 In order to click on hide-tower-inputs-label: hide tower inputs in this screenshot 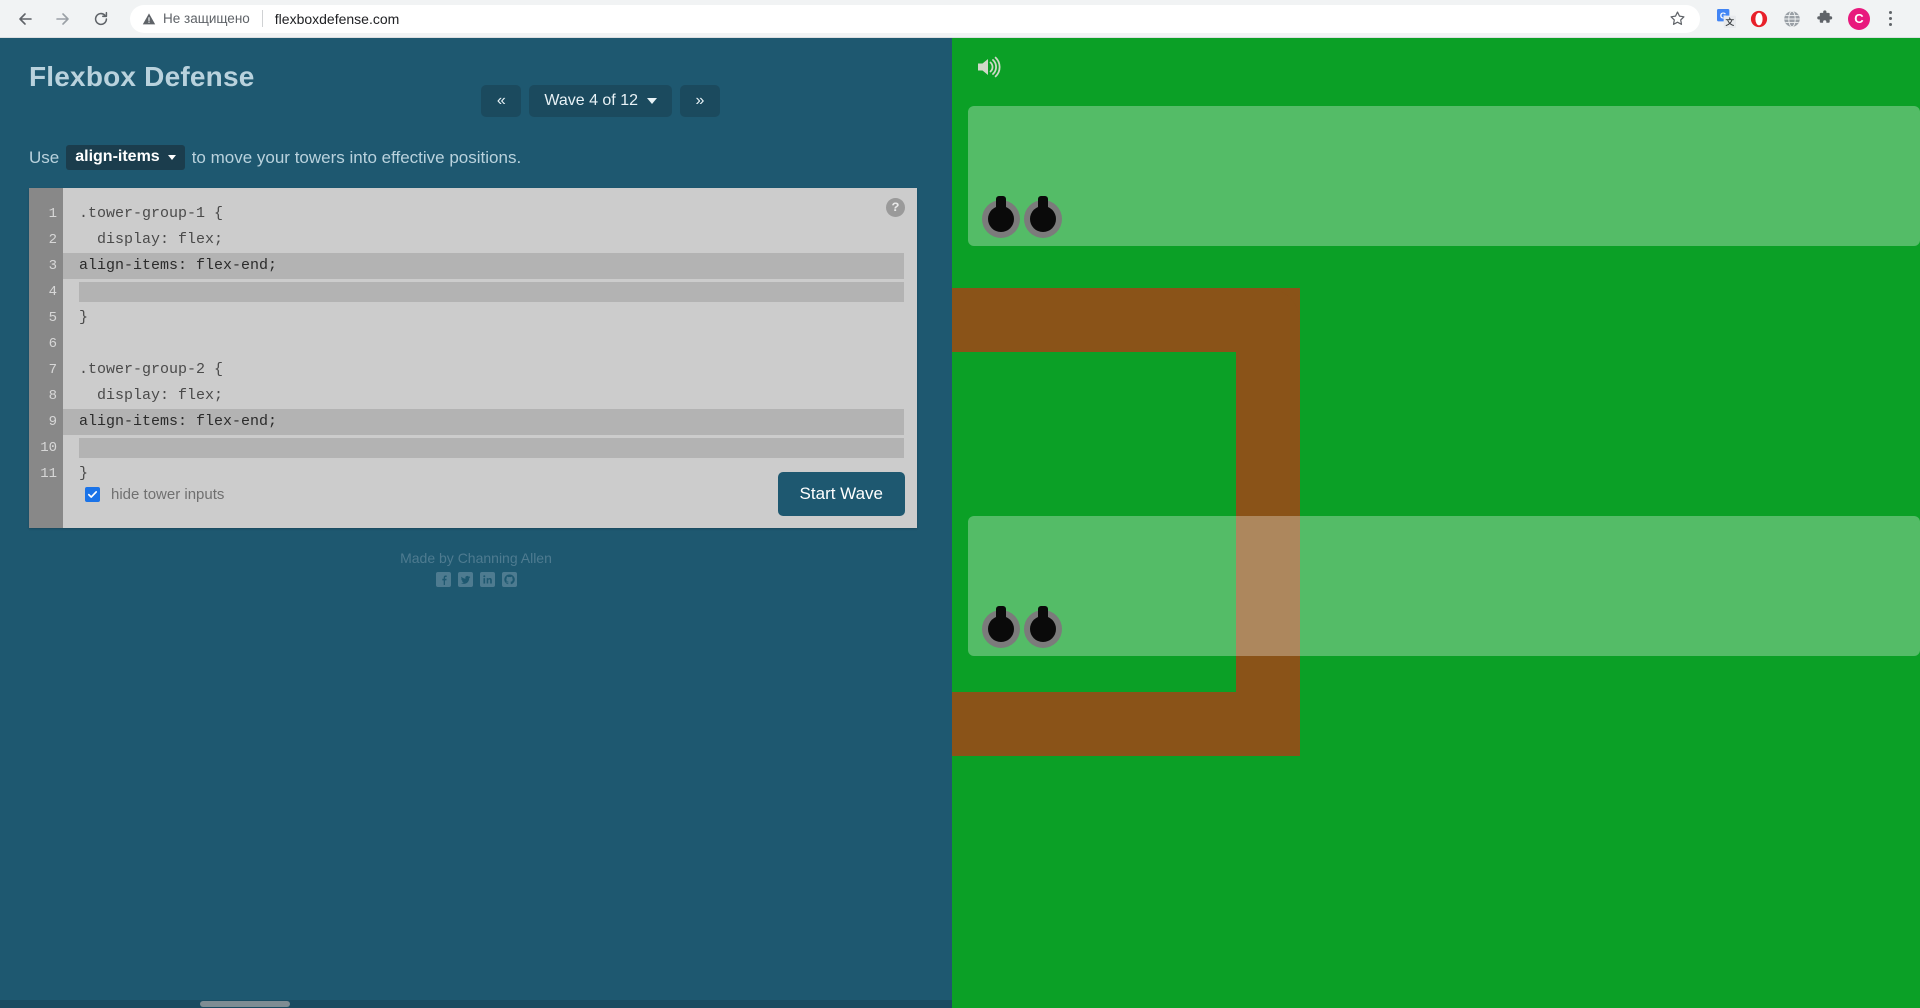, I will do `click(168, 494)`.